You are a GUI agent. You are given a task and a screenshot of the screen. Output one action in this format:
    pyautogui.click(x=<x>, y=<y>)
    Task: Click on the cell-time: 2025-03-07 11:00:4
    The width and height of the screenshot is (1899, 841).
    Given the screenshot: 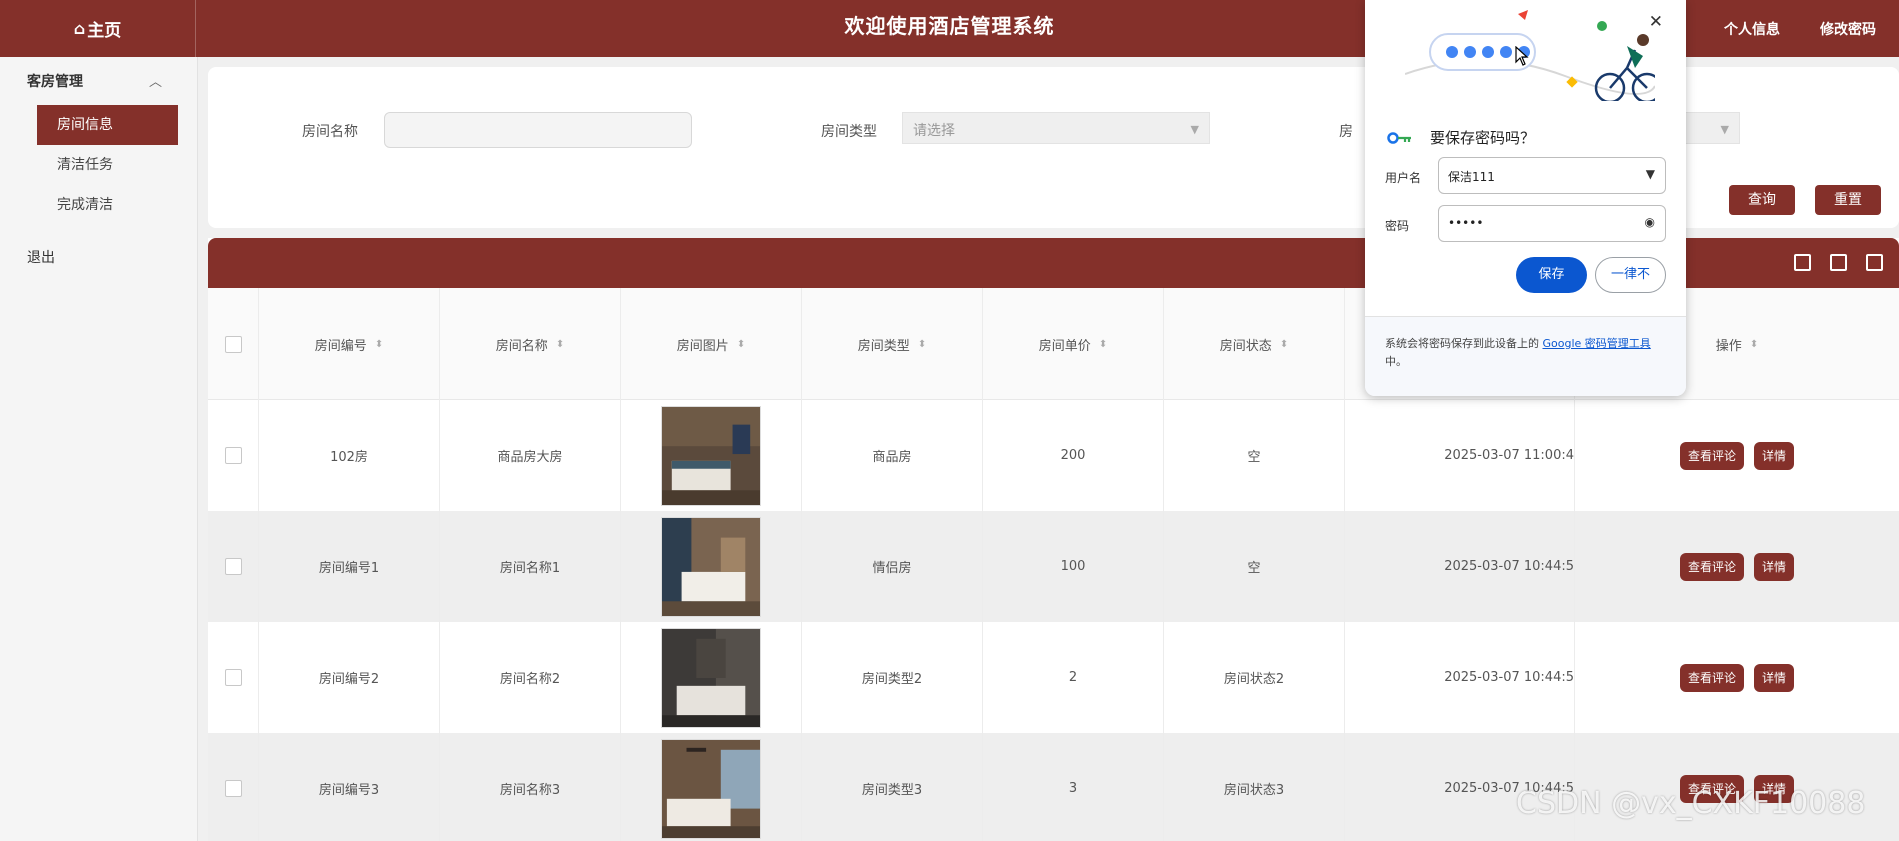 What is the action you would take?
    pyautogui.click(x=1460, y=455)
    